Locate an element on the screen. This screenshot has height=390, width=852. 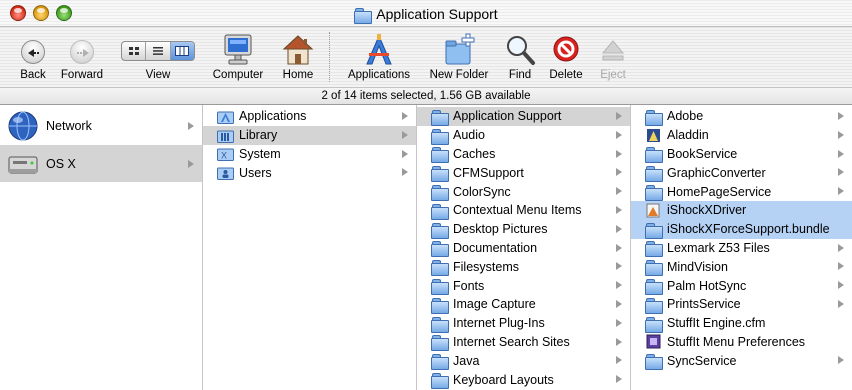
list-item: StuffIt Menu Preferences is located at coordinates (741, 342).